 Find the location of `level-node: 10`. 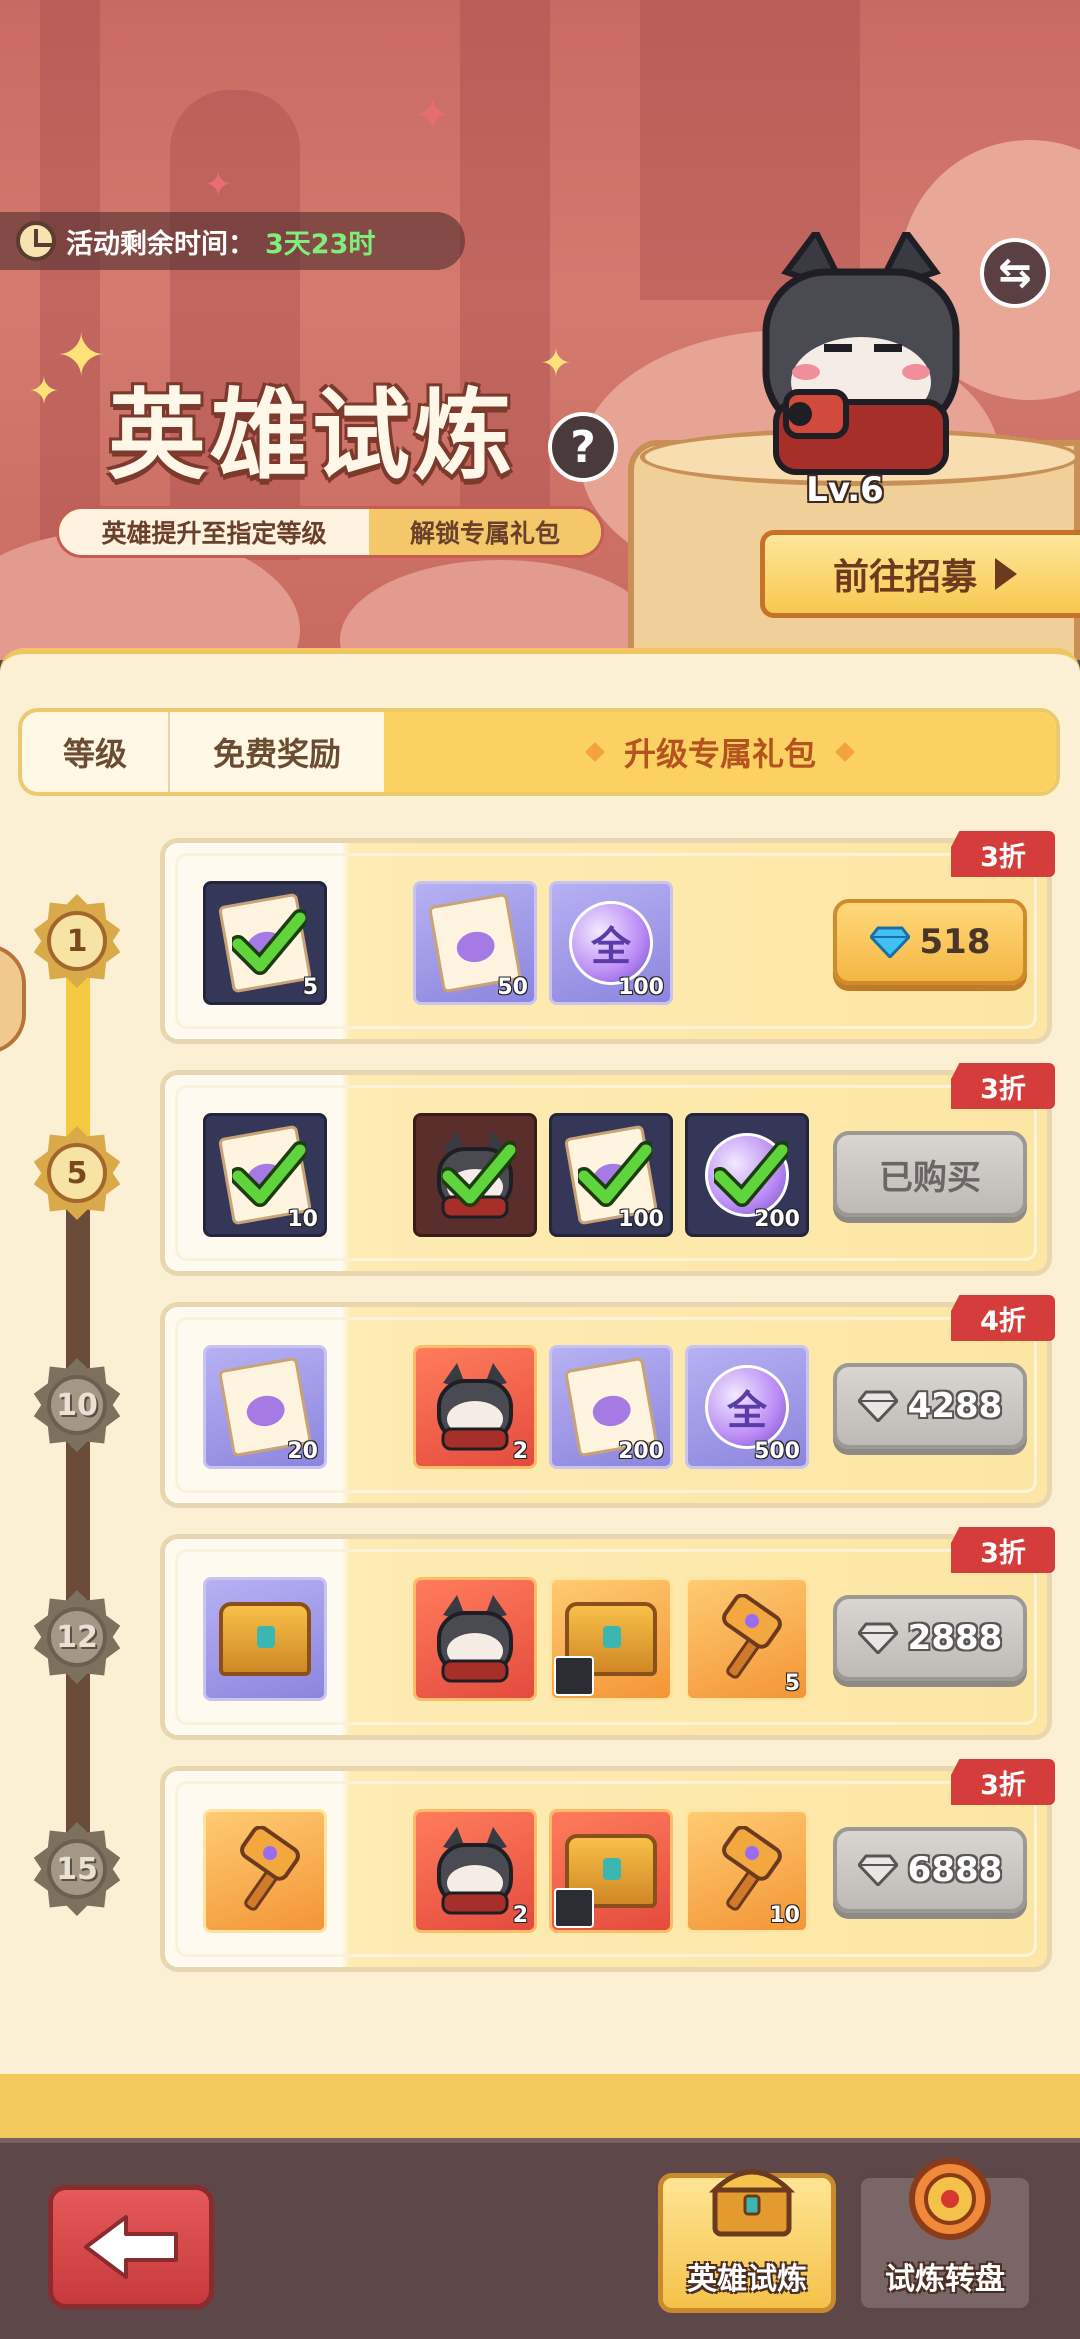

level-node: 10 is located at coordinates (77, 1405).